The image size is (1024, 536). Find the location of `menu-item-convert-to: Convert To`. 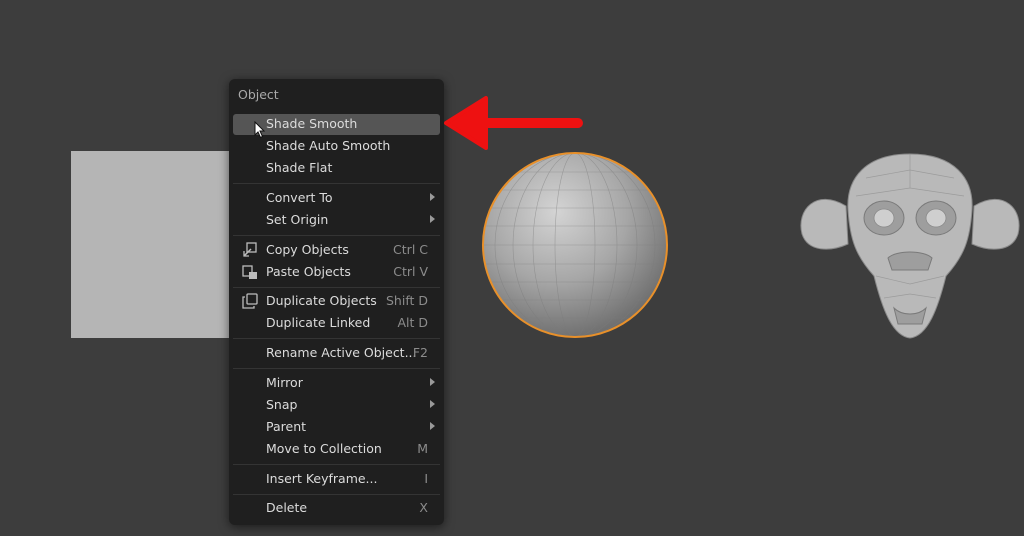

menu-item-convert-to: Convert To is located at coordinates (336, 198).